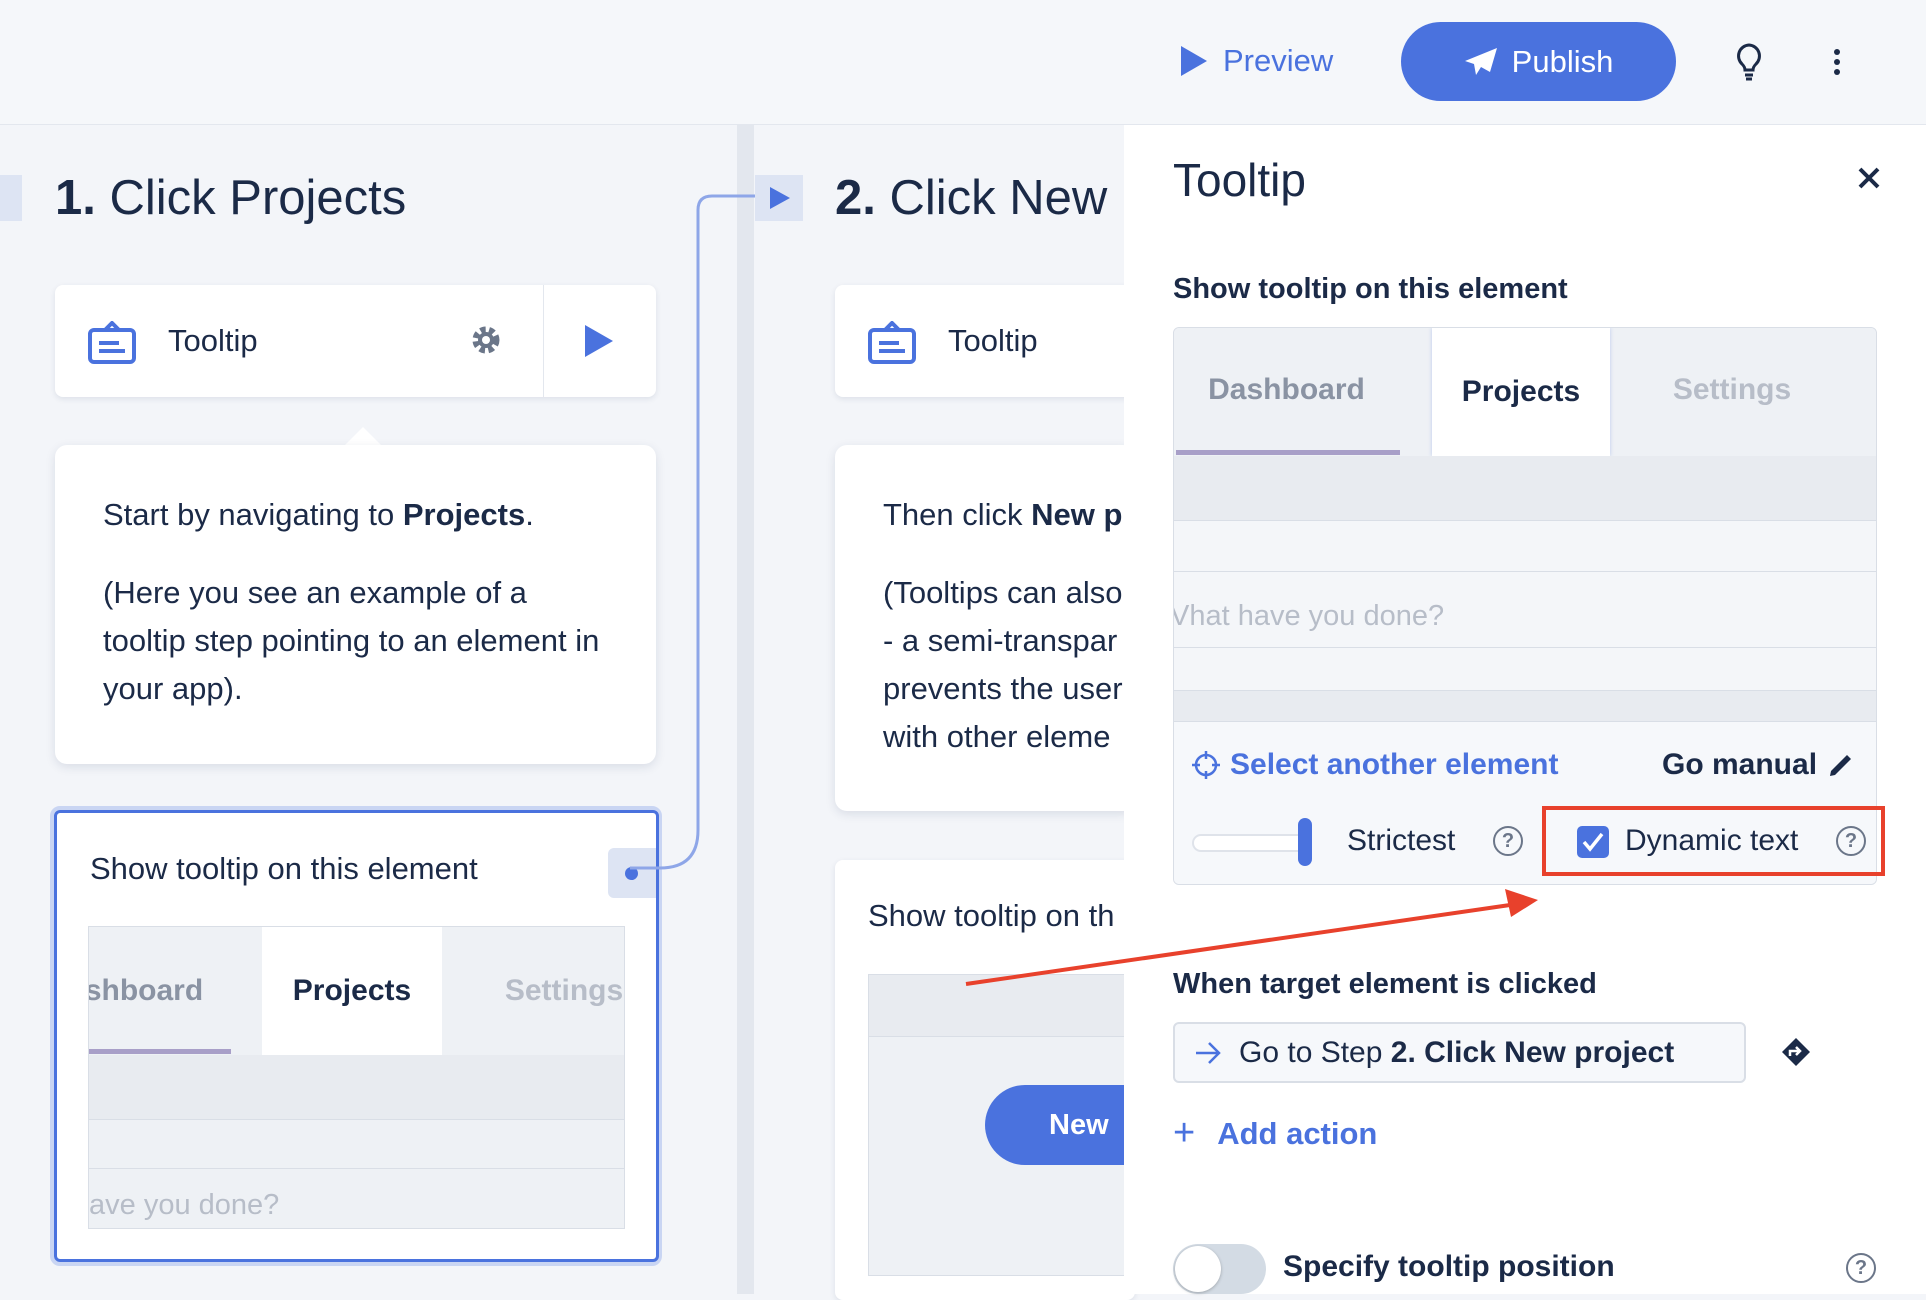  I want to click on preview-placeholder: Vhat have you done?, so click(1309, 616).